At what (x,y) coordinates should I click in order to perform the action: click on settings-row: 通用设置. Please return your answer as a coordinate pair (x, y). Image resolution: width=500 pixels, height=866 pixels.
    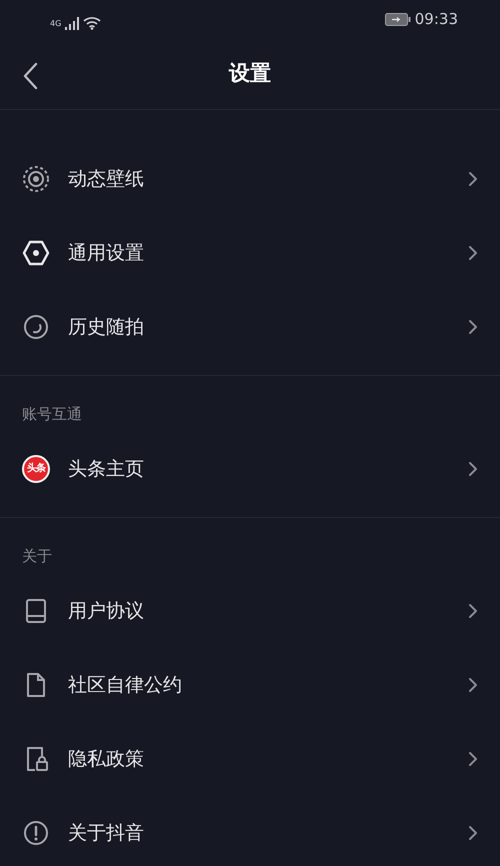
    Looking at the image, I should click on (250, 253).